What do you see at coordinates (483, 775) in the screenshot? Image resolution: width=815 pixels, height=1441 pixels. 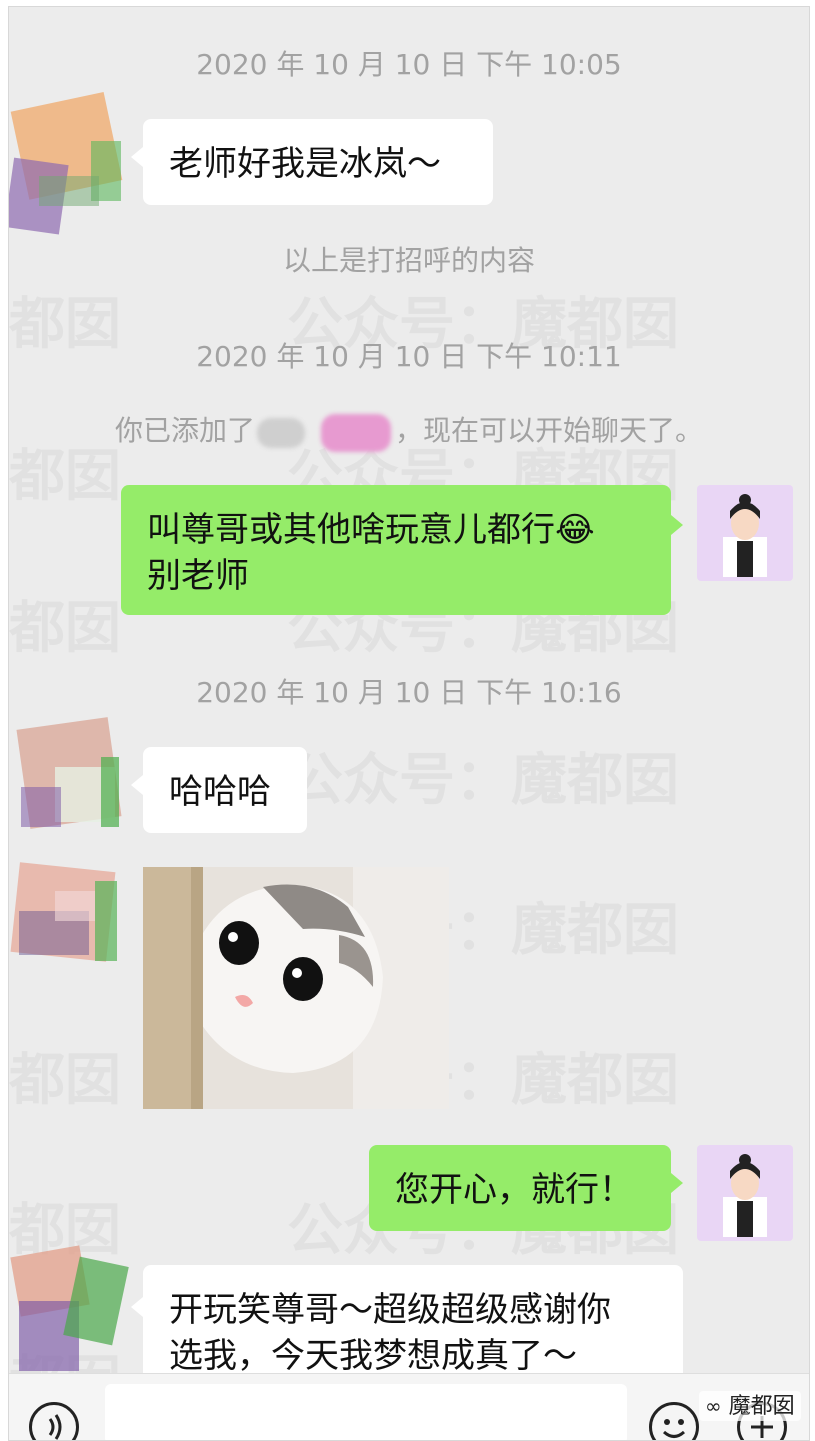 I see `watermark: 公众号：魔都囡` at bounding box center [483, 775].